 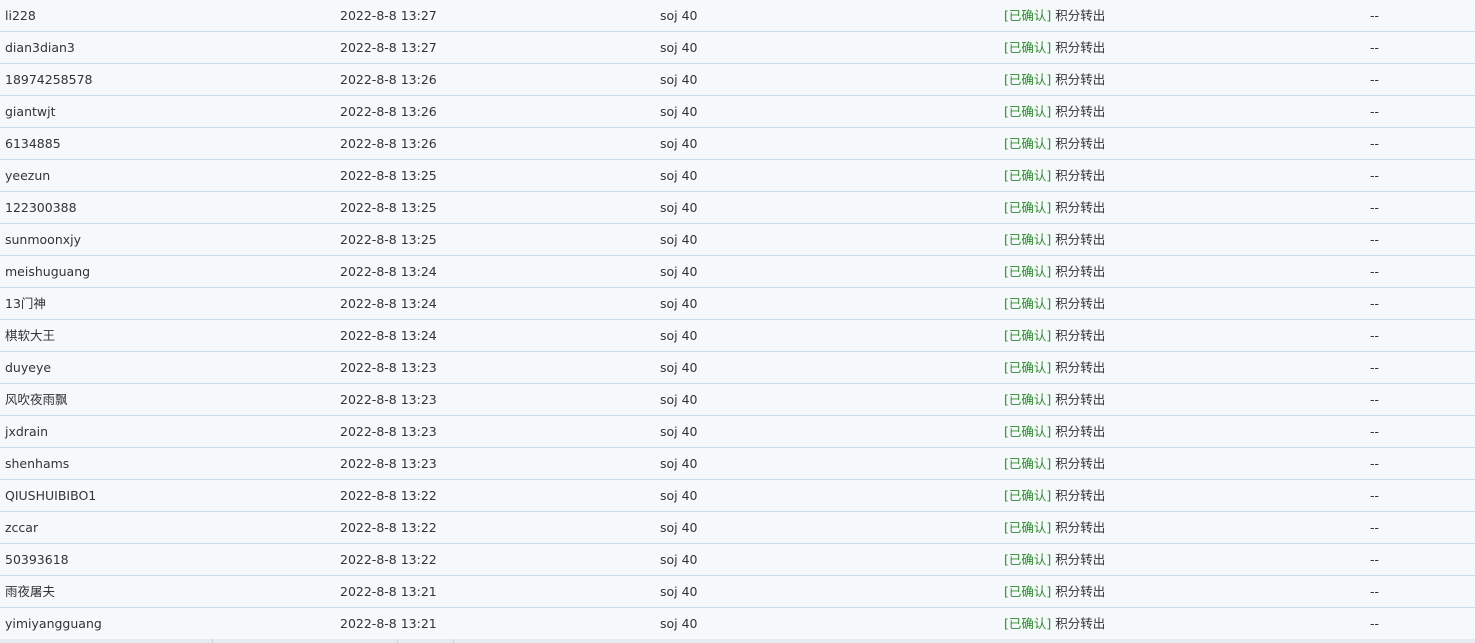 What do you see at coordinates (37, 463) in the screenshot?
I see `username-cell: shenhams` at bounding box center [37, 463].